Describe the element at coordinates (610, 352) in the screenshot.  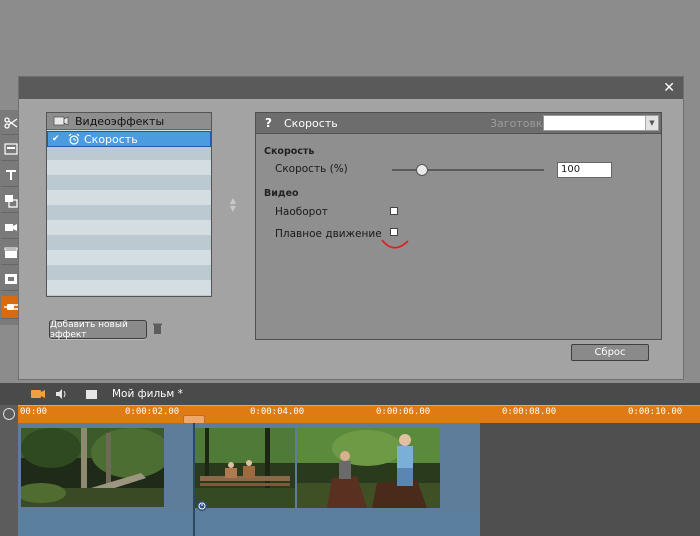
I see `reset-button: Сброс` at that location.